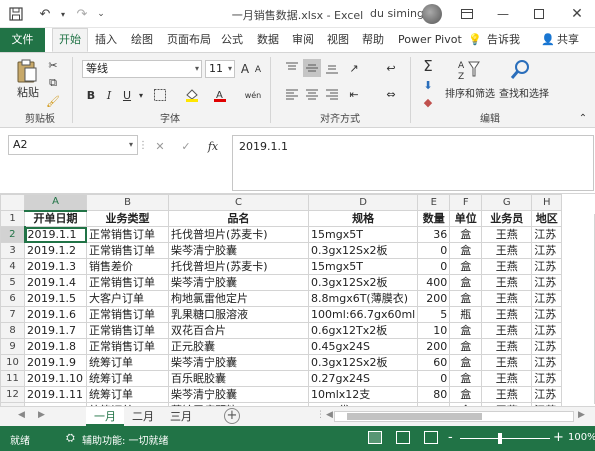 The image size is (595, 451). Describe the element at coordinates (27, 71) in the screenshot. I see `paste-icon` at that location.